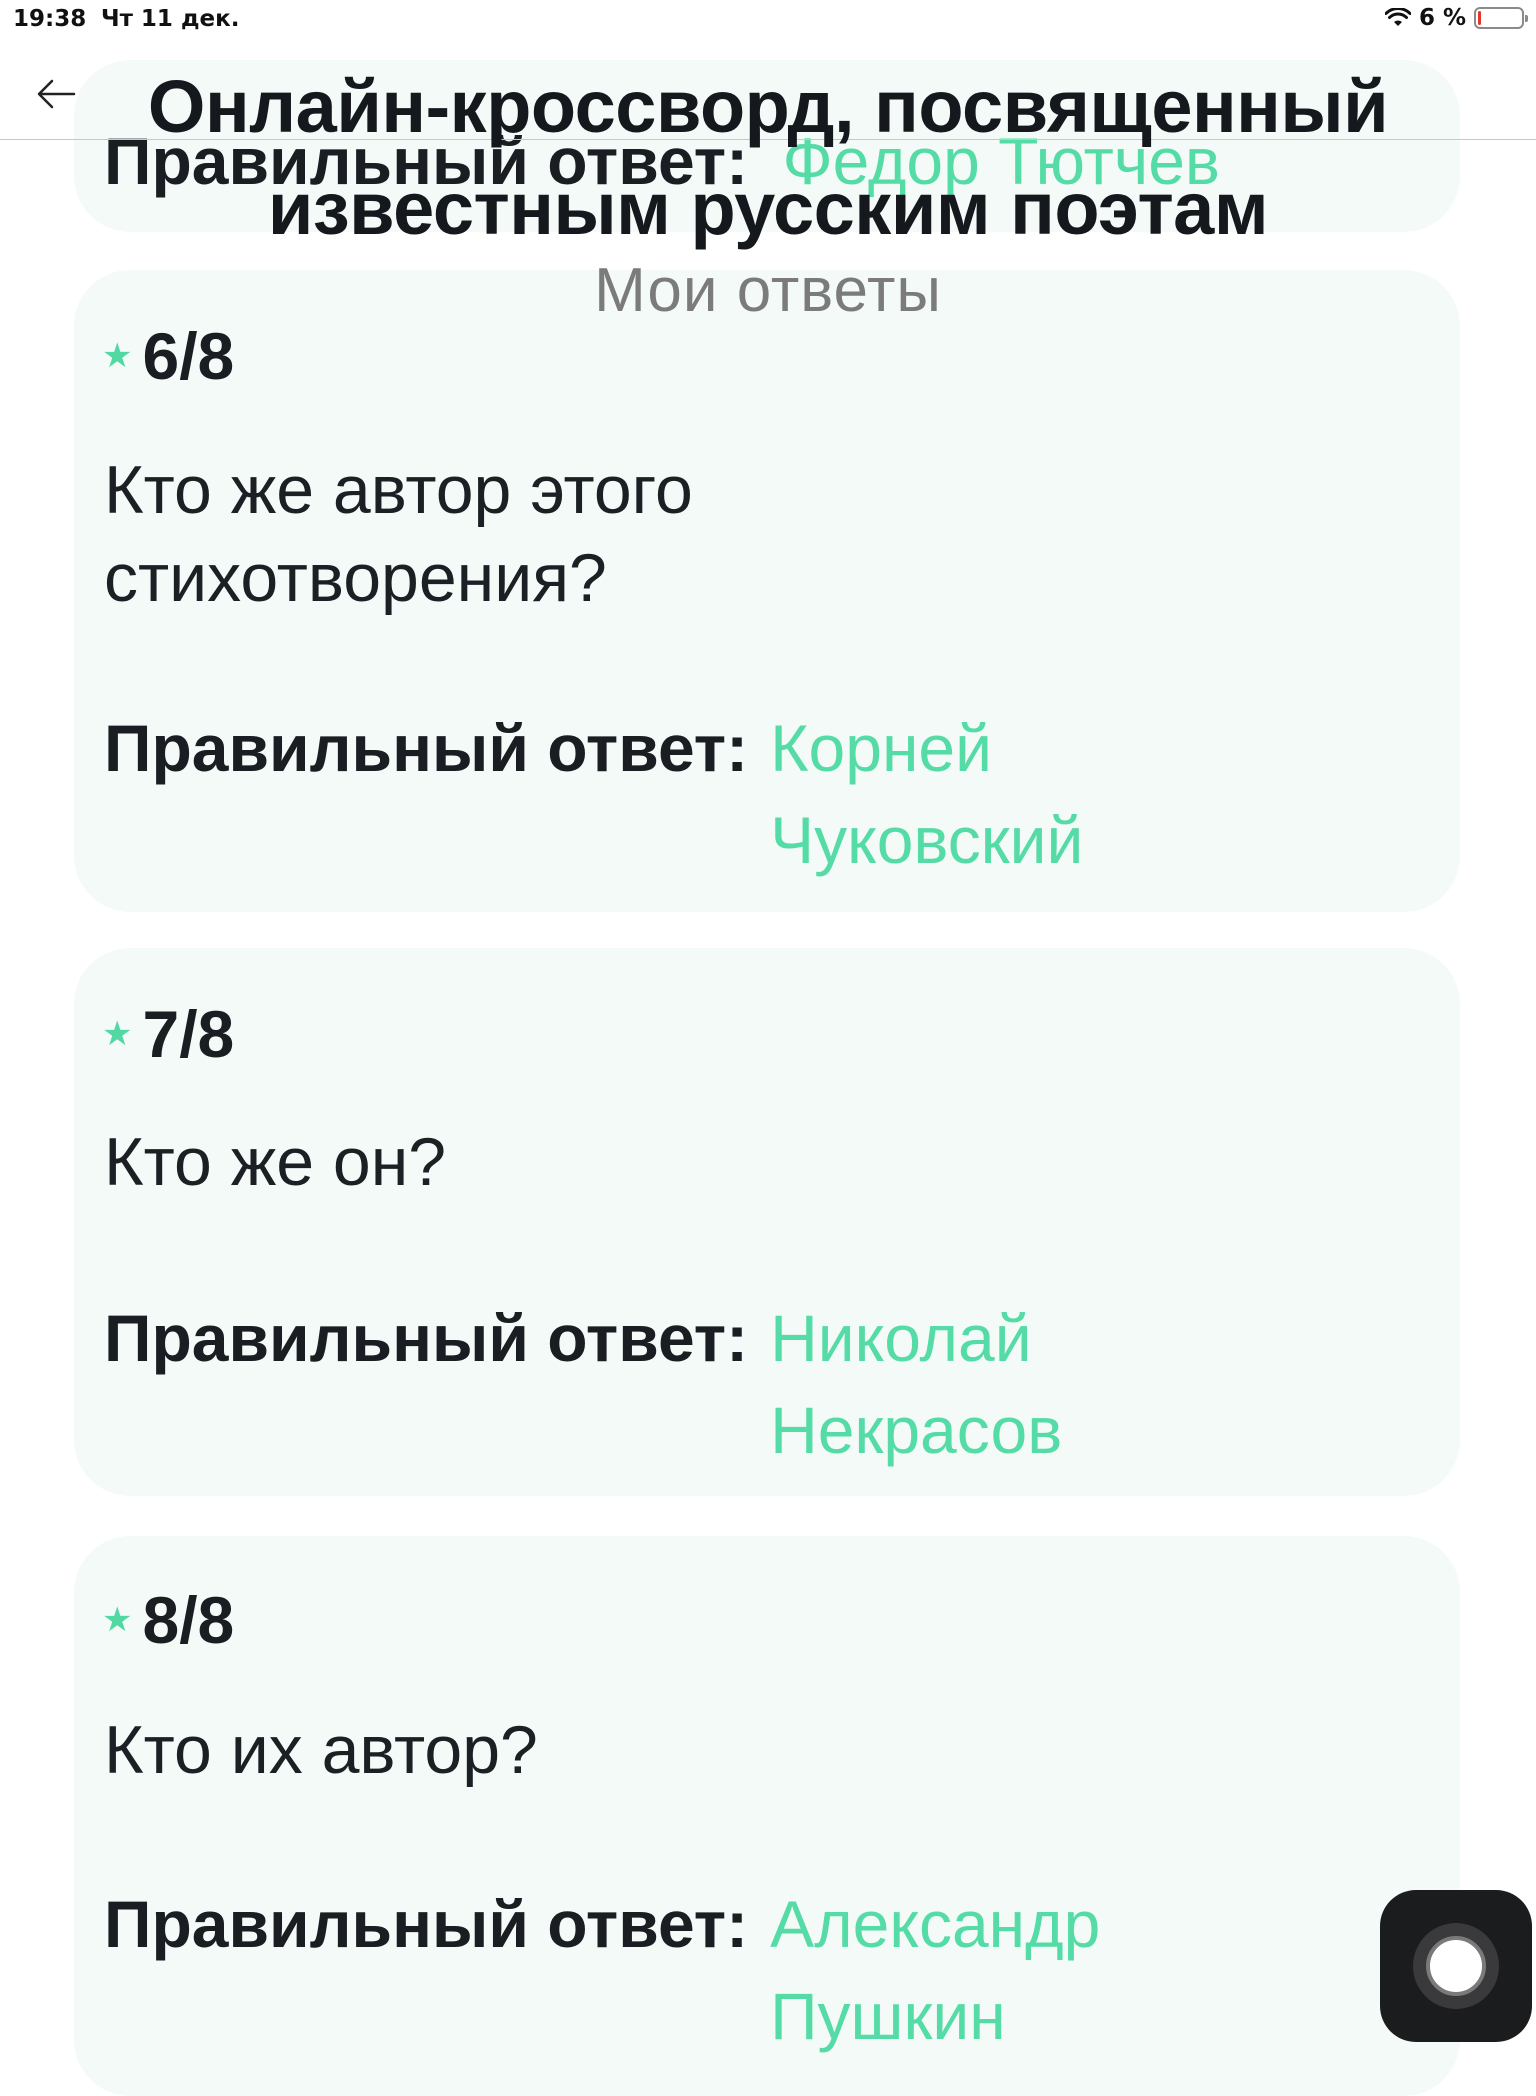 Image resolution: width=1536 pixels, height=2096 pixels. I want to click on correct-answer: Правильный ответ: Корней Чуковский, so click(677, 794).